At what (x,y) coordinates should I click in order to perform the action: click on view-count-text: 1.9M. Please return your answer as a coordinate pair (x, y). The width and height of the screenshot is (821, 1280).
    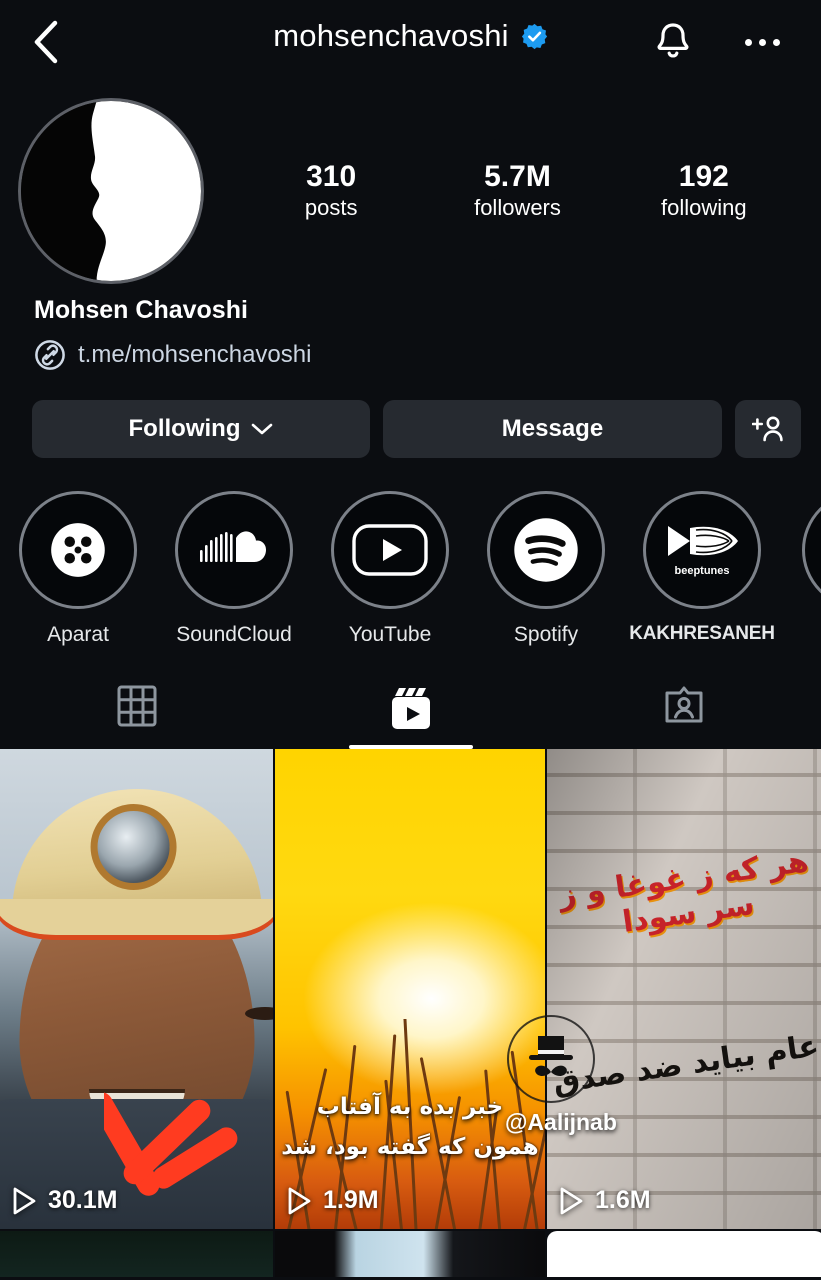
    Looking at the image, I should click on (351, 1200).